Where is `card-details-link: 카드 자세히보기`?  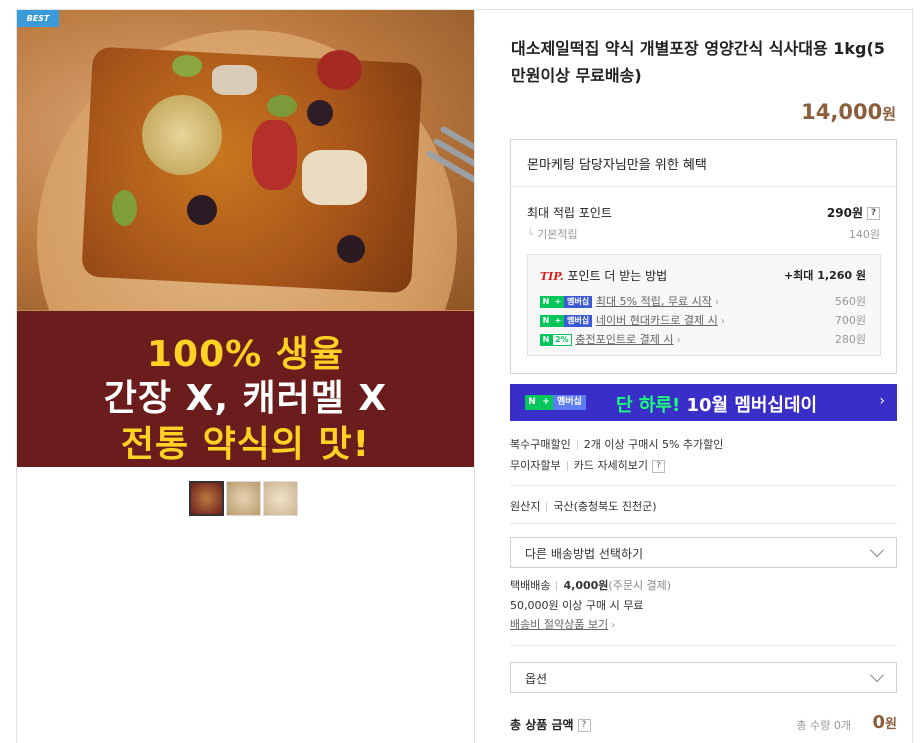
card-details-link: 카드 자세히보기 is located at coordinates (611, 465).